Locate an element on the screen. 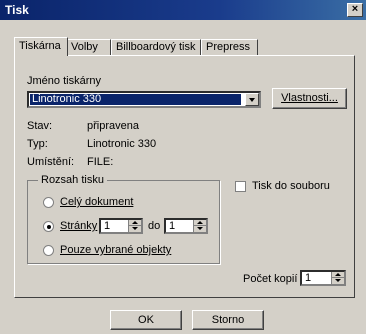 Image resolution: width=366 pixels, height=334 pixels. printer-select: Linotronic 330 is located at coordinates (144, 99).